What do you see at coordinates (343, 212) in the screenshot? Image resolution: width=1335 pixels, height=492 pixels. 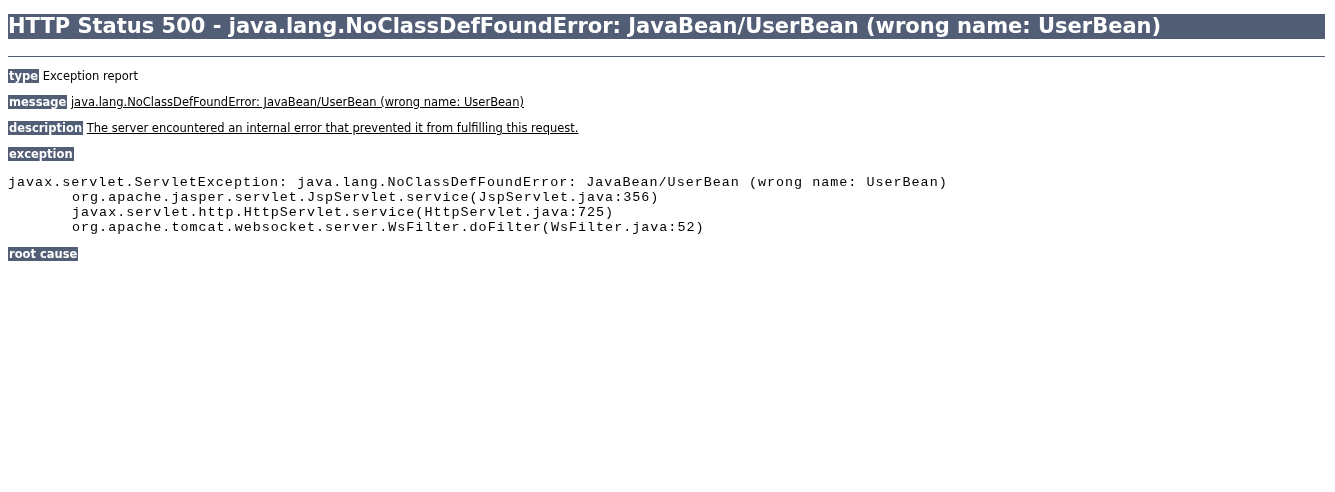 I see `stack-trace-line: javax.servlet.http.HttpServlet.service(HttpServlet.java:725)` at bounding box center [343, 212].